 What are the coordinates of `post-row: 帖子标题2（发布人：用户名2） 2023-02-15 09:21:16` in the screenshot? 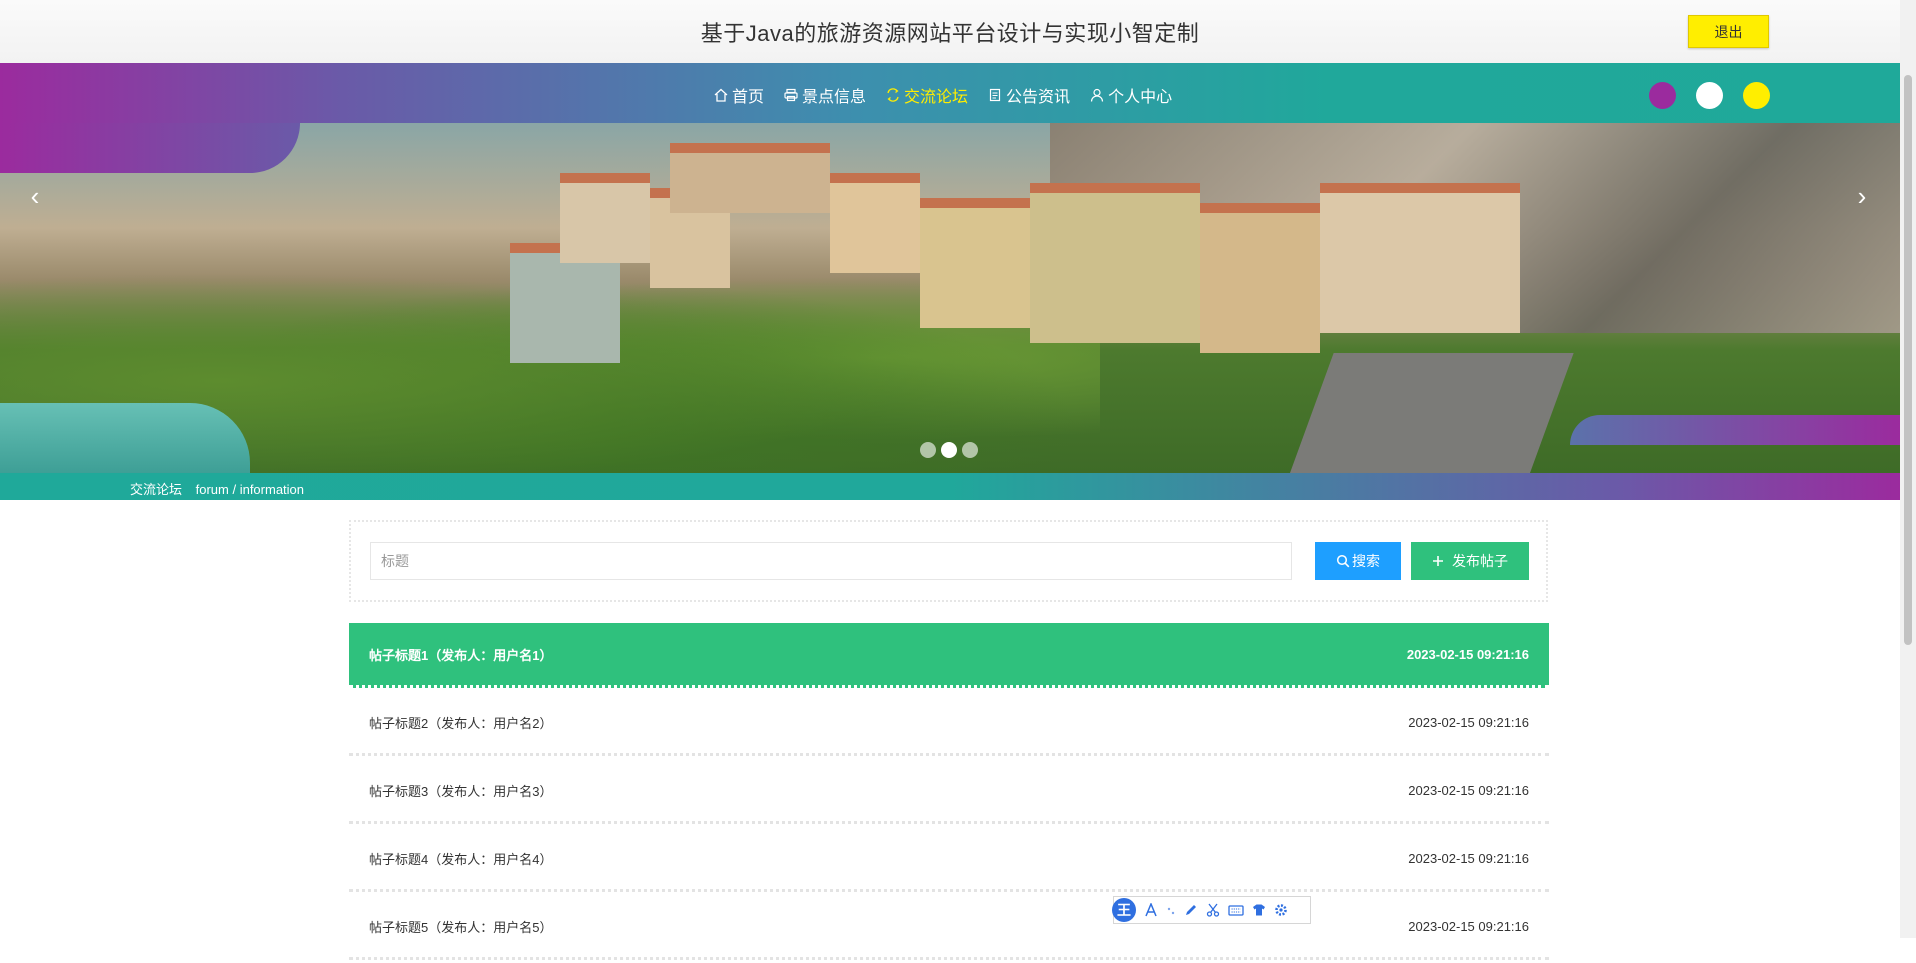 It's located at (949, 723).